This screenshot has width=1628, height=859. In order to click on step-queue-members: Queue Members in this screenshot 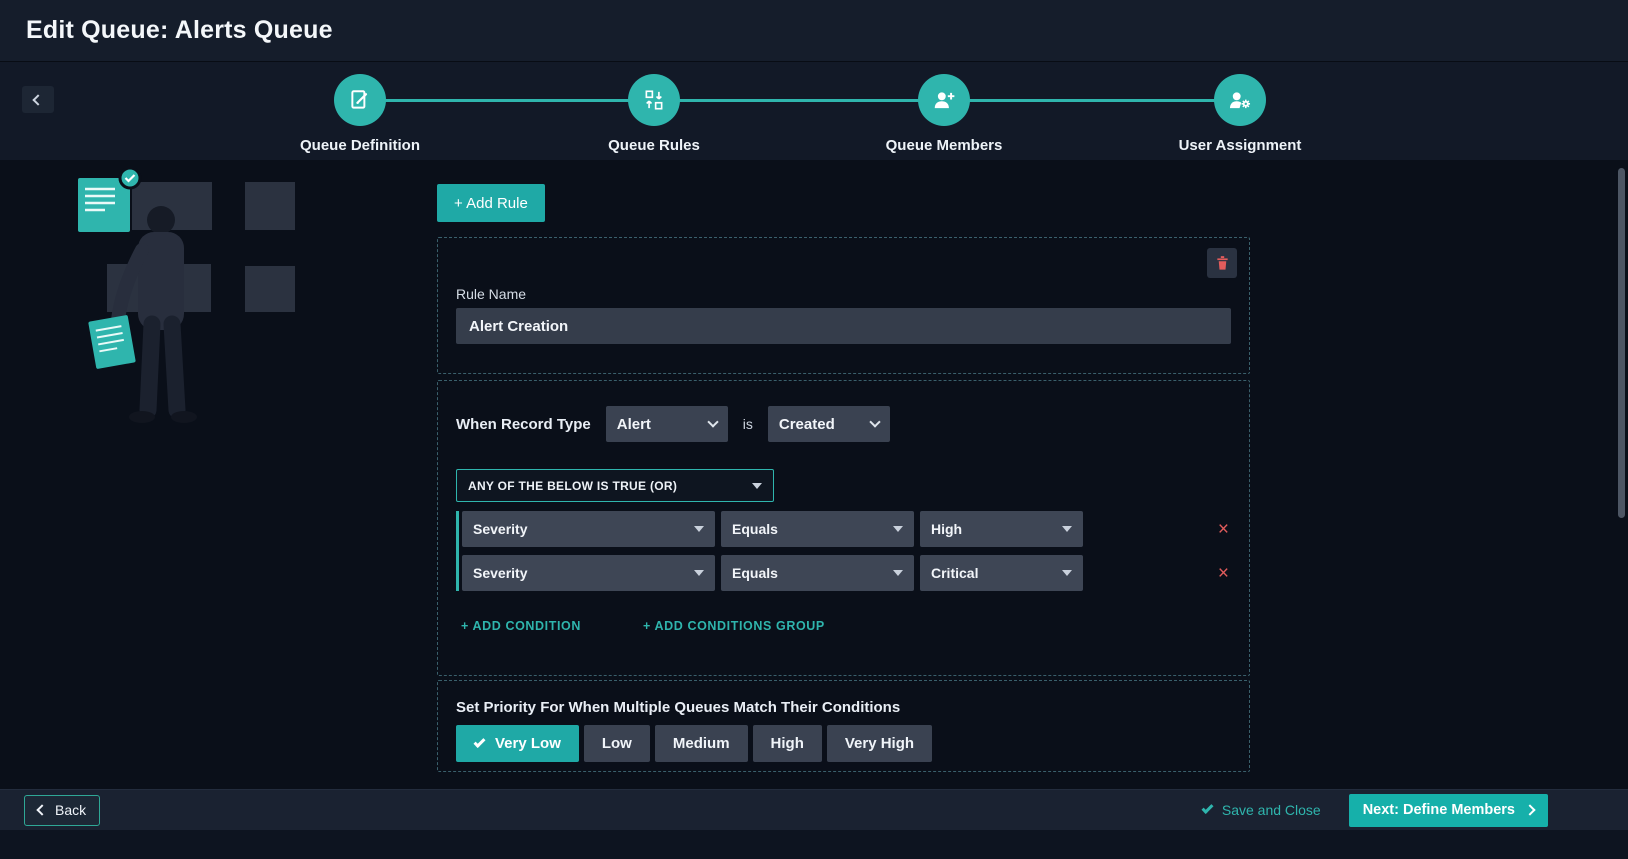, I will do `click(944, 114)`.